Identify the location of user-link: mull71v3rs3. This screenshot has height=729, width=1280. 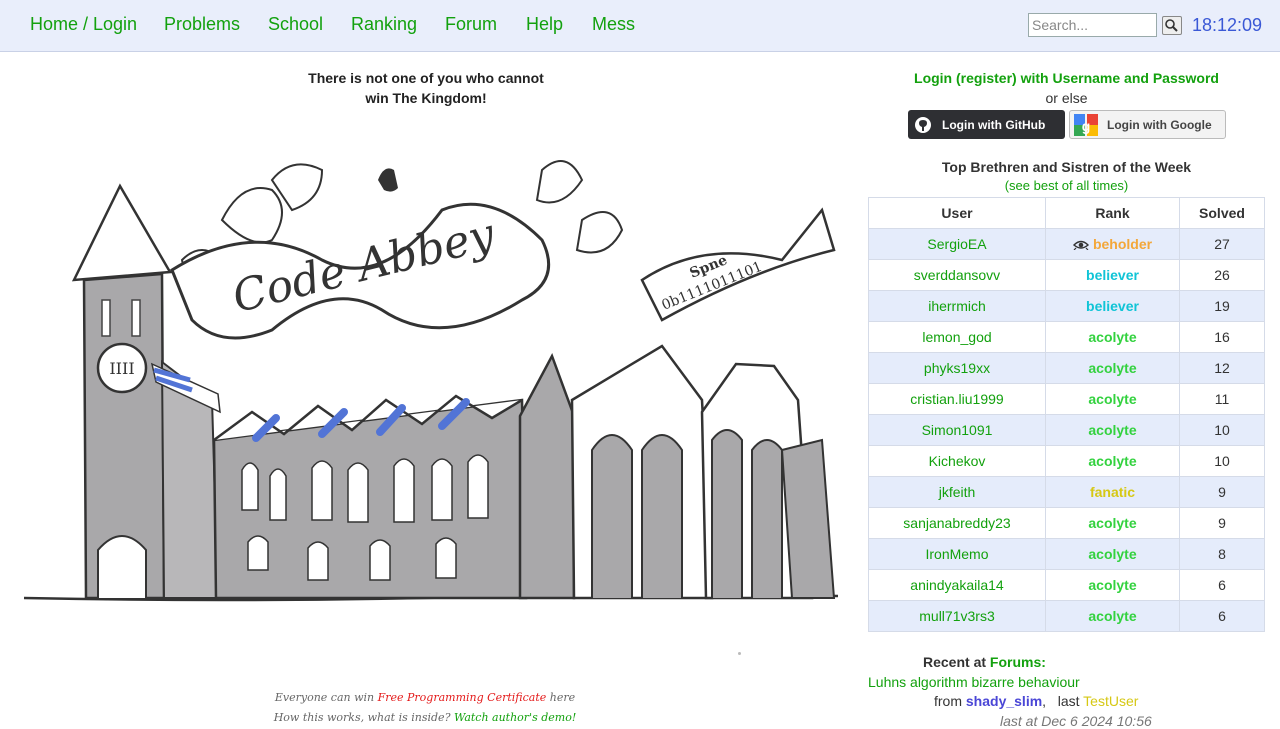
(957, 616).